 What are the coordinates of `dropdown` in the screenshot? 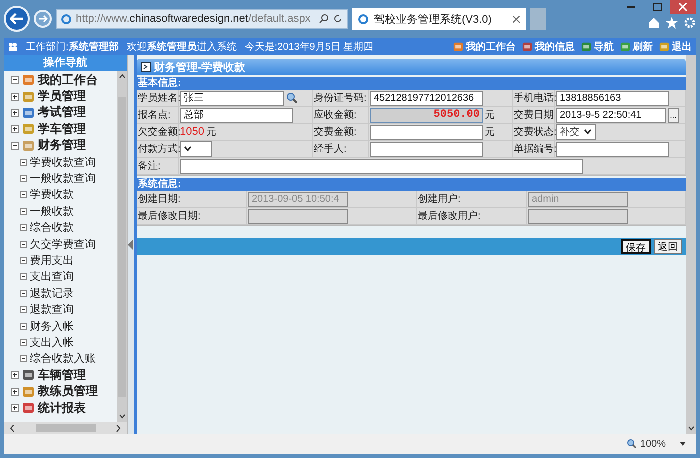 It's located at (196, 149).